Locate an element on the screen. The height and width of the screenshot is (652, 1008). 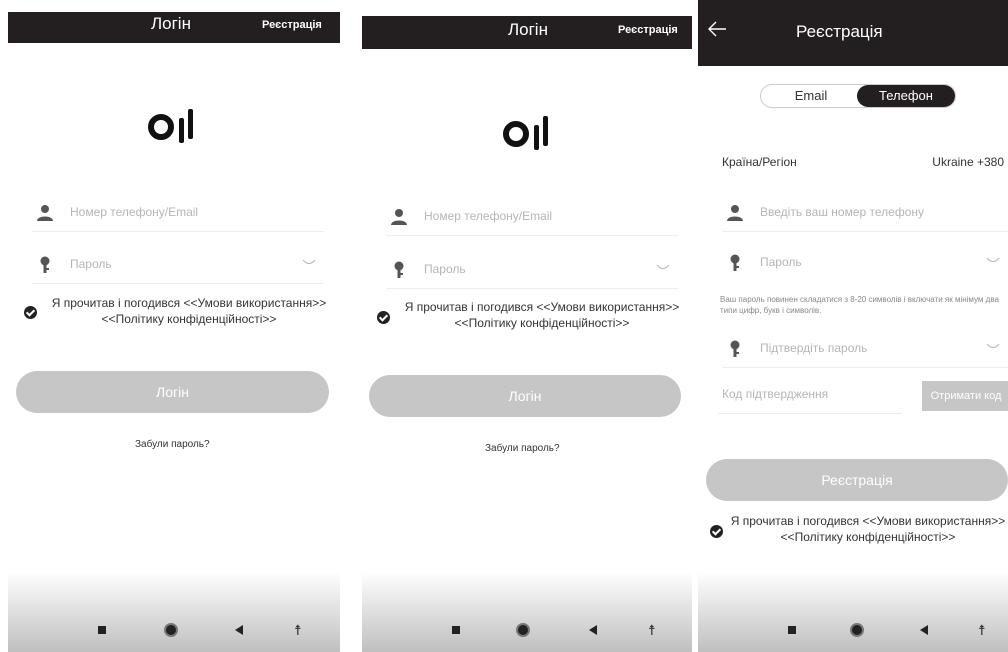
top-bar: Реєстрація is located at coordinates (853, 33).